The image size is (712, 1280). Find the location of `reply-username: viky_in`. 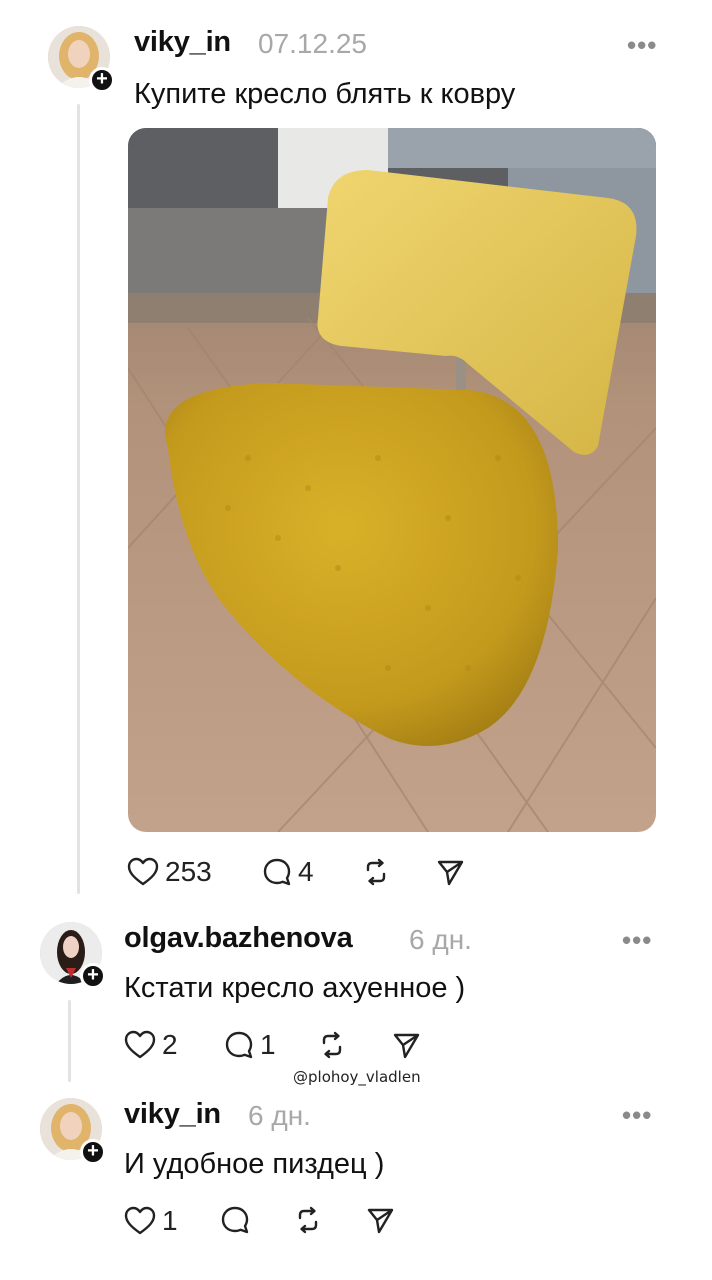

reply-username: viky_in is located at coordinates (172, 1114).